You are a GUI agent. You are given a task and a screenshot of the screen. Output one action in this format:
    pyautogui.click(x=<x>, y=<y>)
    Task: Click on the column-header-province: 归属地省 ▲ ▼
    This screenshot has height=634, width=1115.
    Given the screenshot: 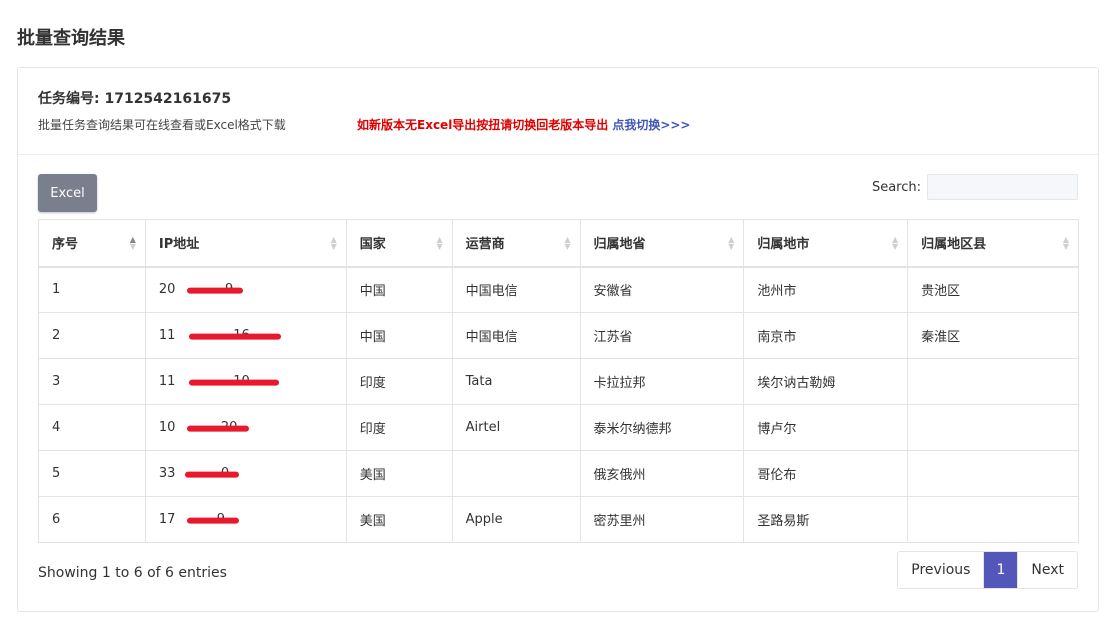 What is the action you would take?
    pyautogui.click(x=662, y=243)
    